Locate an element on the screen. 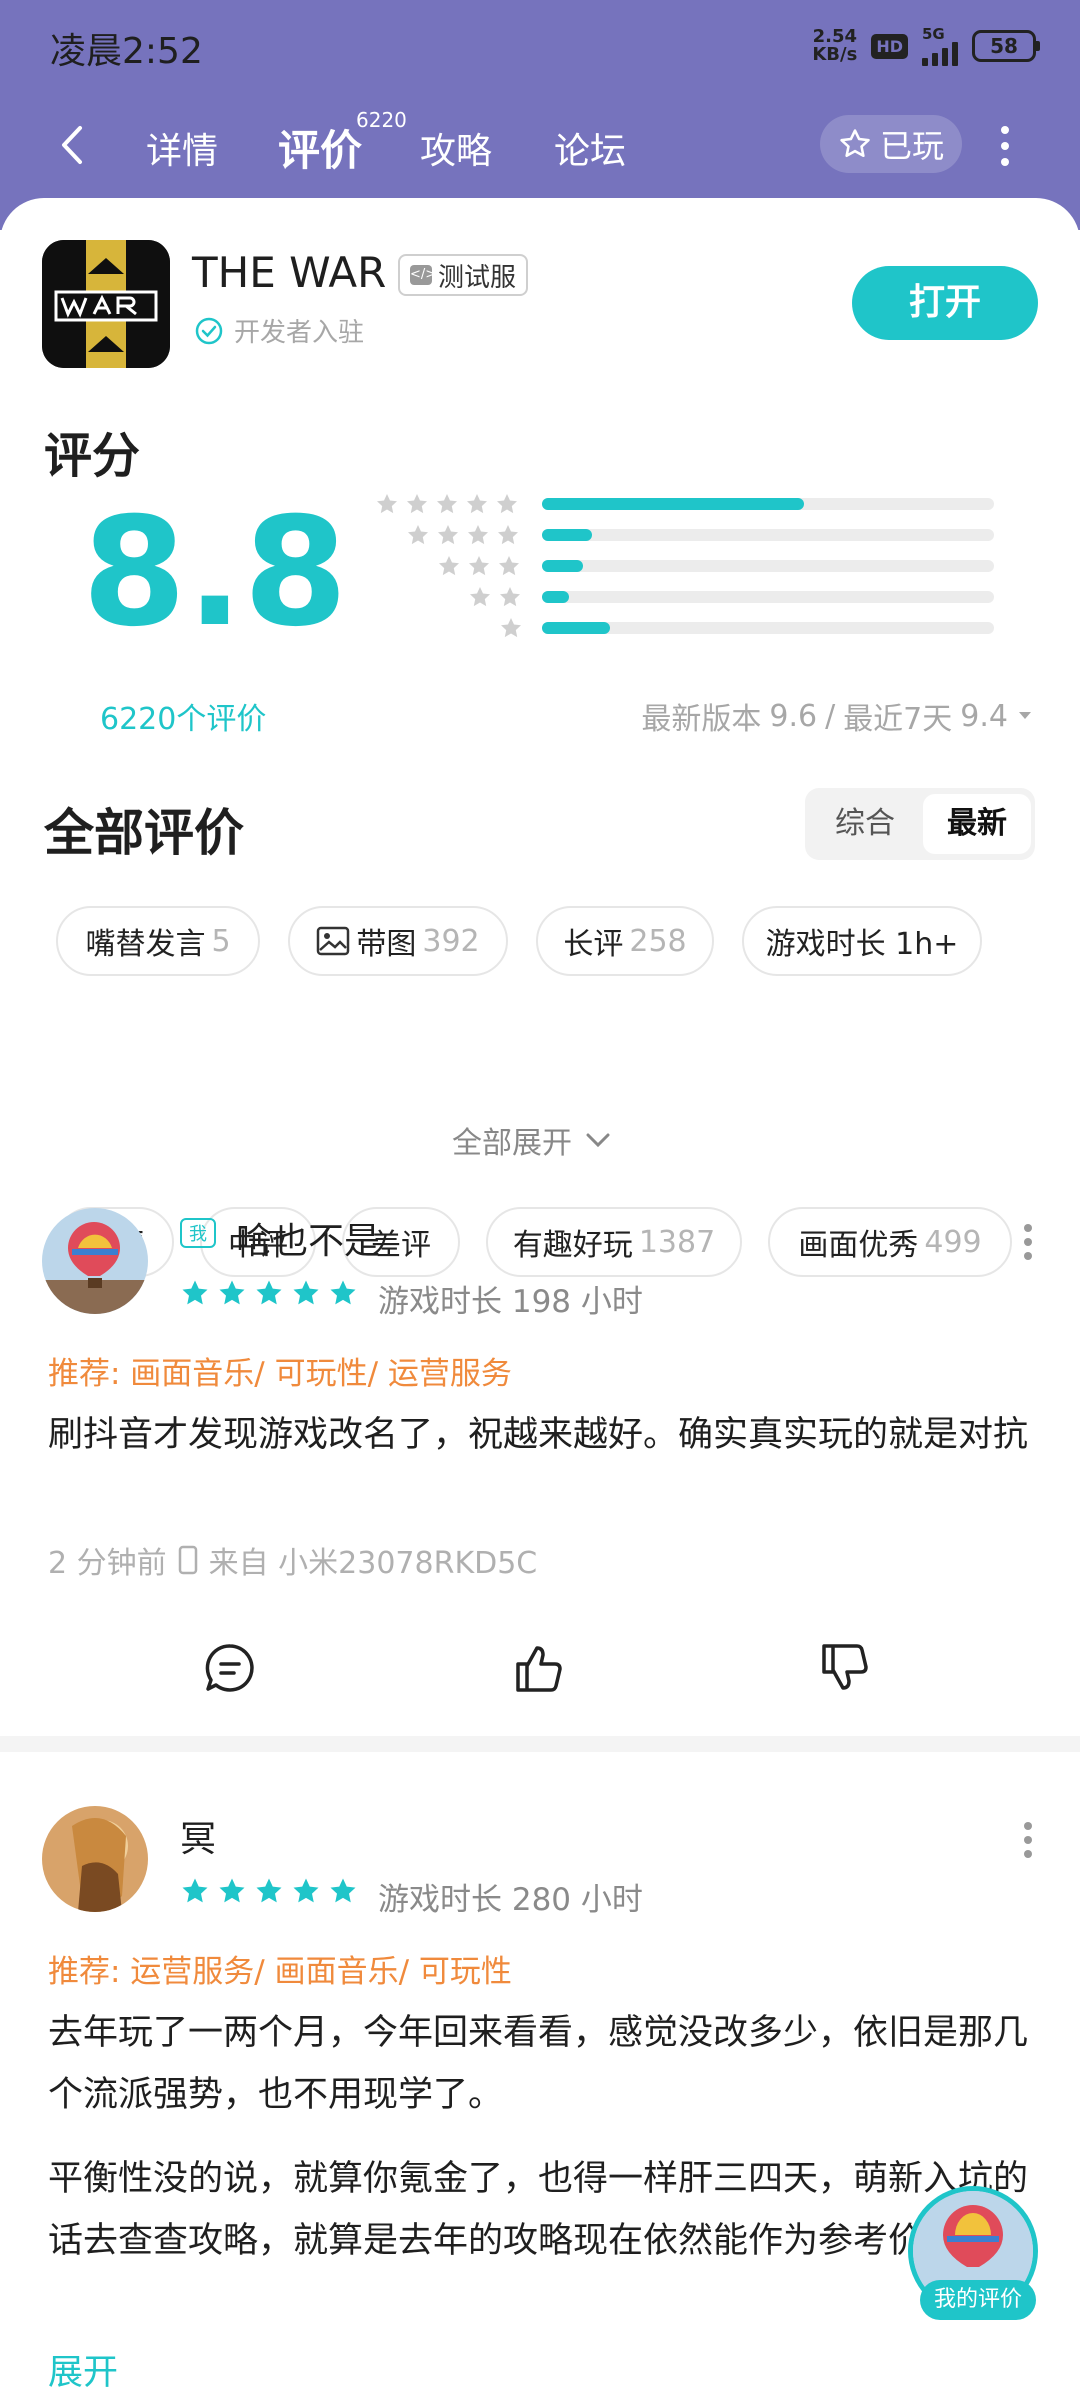 This screenshot has height=2401, width=1080. code-icon: </> is located at coordinates (423, 275).